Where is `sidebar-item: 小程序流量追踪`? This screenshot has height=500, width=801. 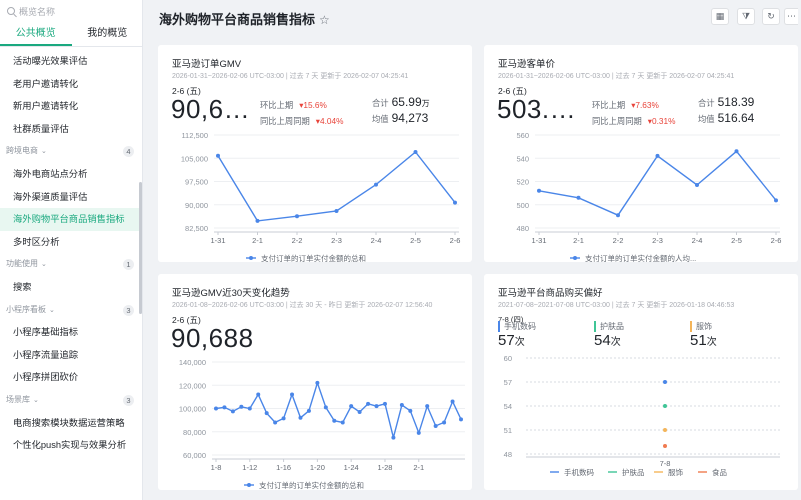
sidebar-item: 小程序流量追踪 is located at coordinates (71, 355).